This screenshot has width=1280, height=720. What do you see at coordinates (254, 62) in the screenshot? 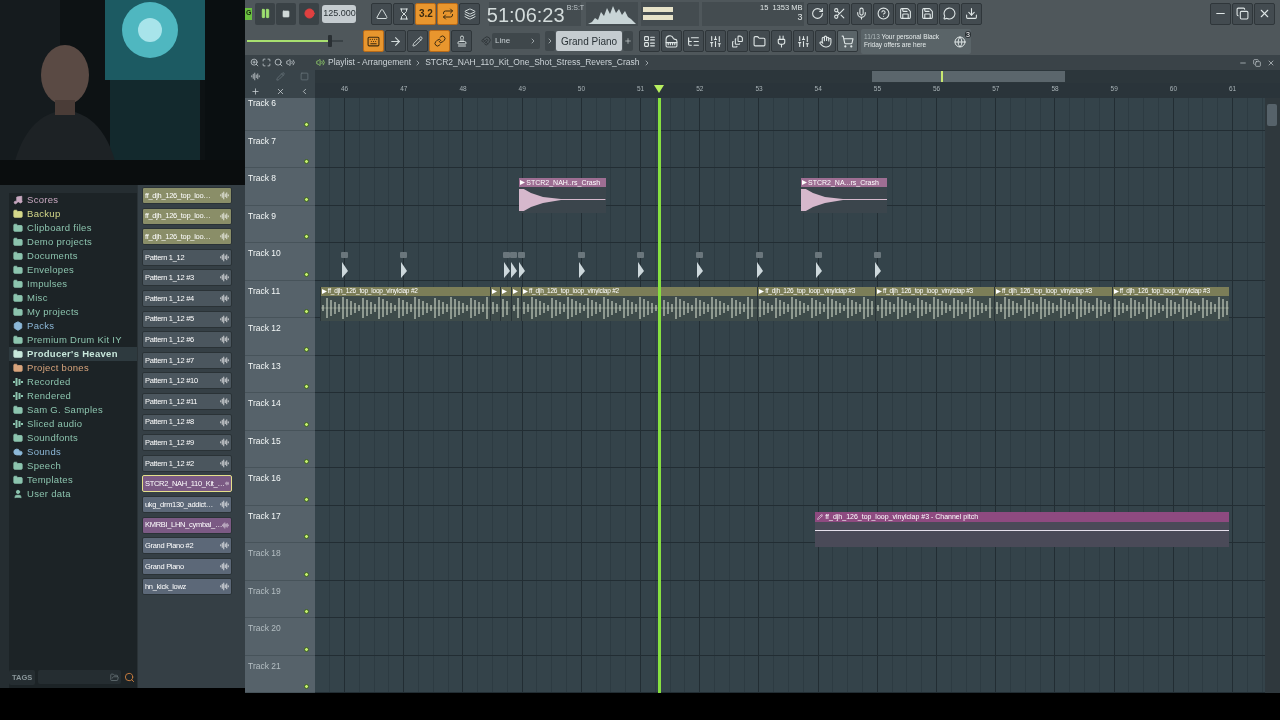
I see `zoom-icon` at bounding box center [254, 62].